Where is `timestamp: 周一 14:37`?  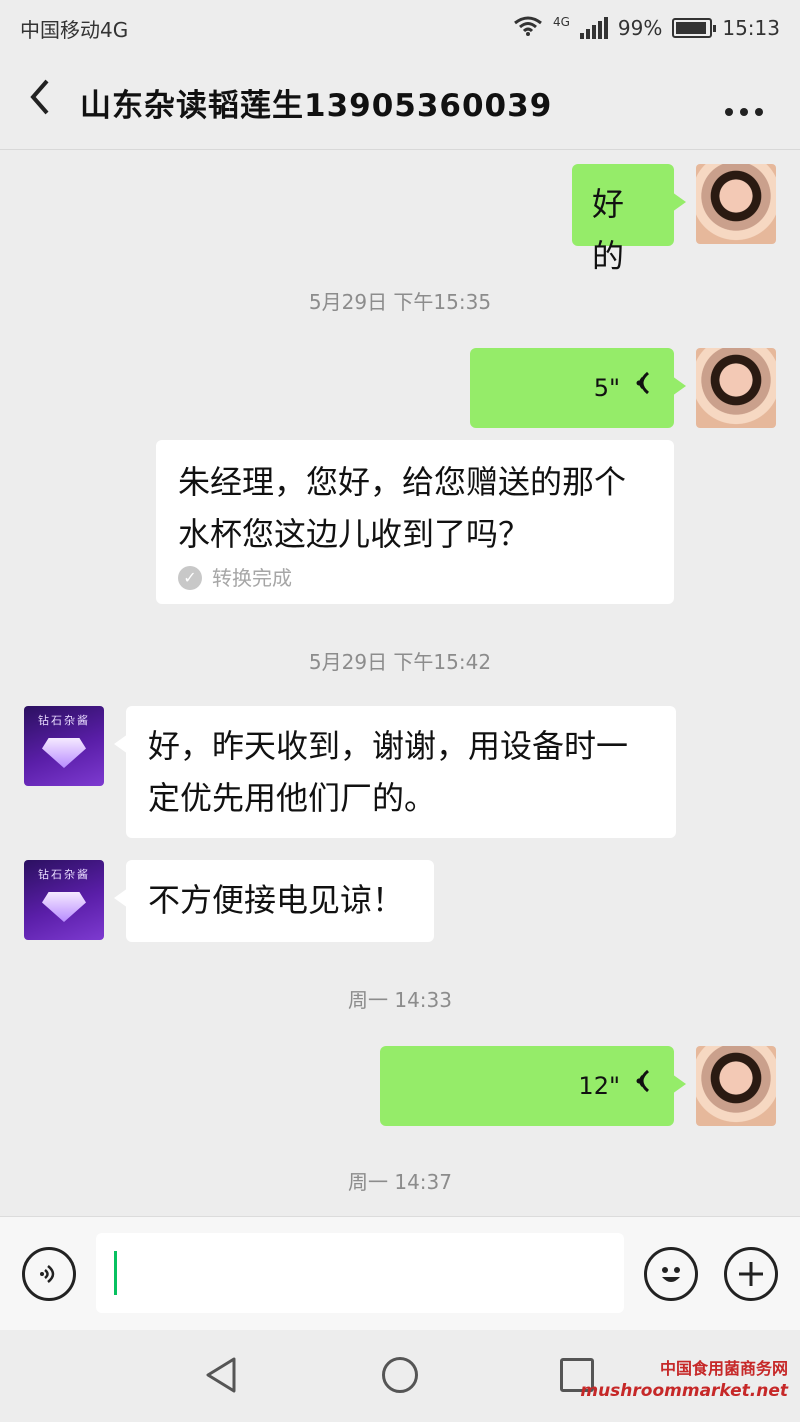 timestamp: 周一 14:37 is located at coordinates (400, 1182).